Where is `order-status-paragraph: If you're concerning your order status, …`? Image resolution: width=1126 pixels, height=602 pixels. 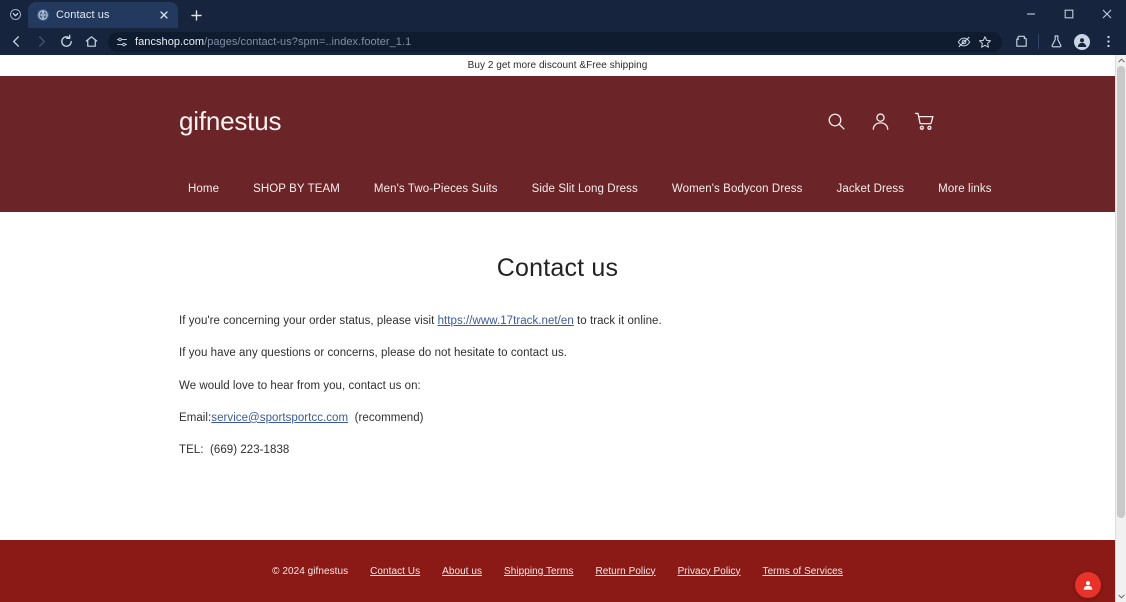 order-status-paragraph: If you're concerning your order status, … is located at coordinates (557, 321).